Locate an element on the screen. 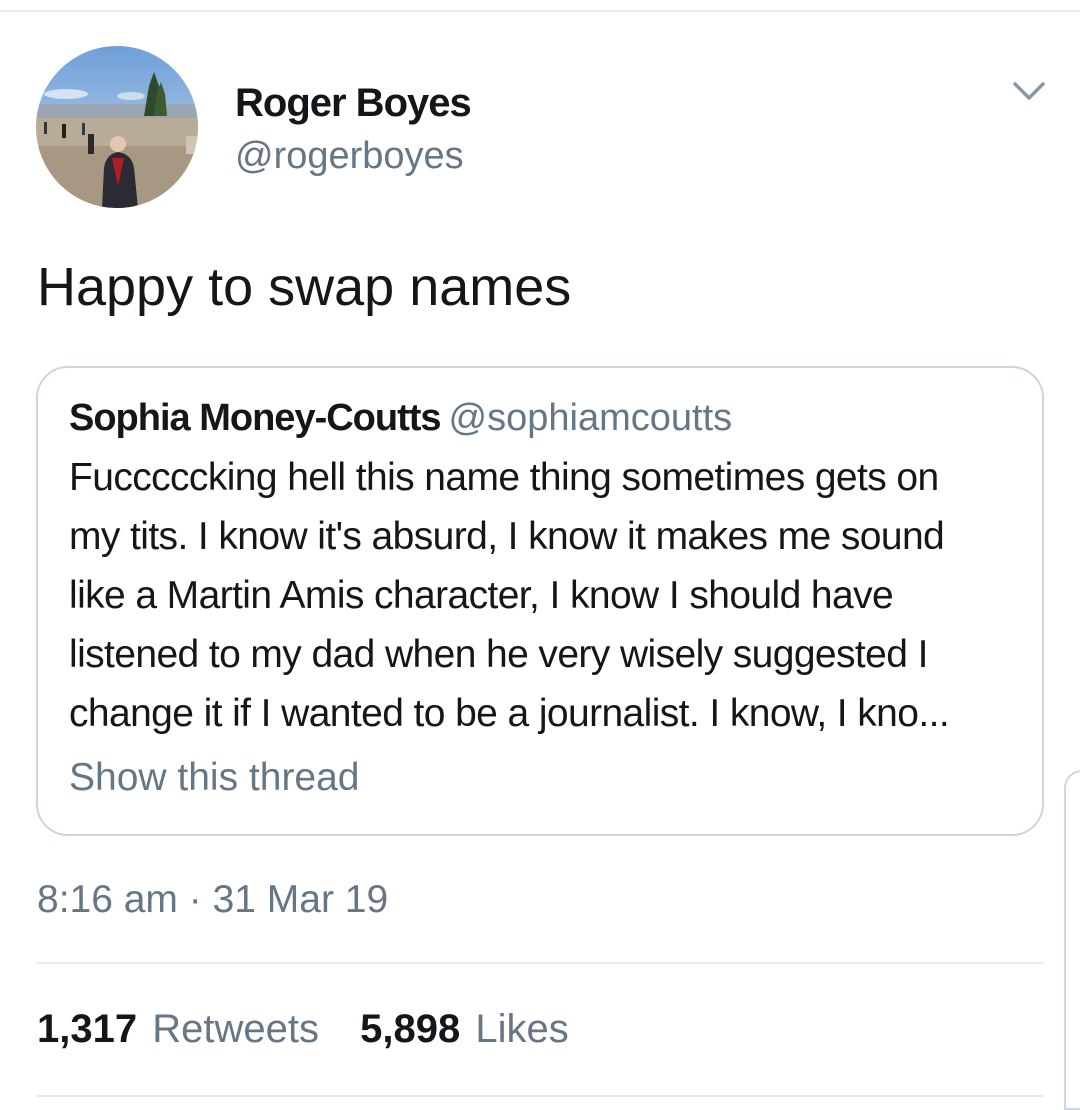 The image size is (1080, 1110). likes-count: 5,898 is located at coordinates (410, 1029).